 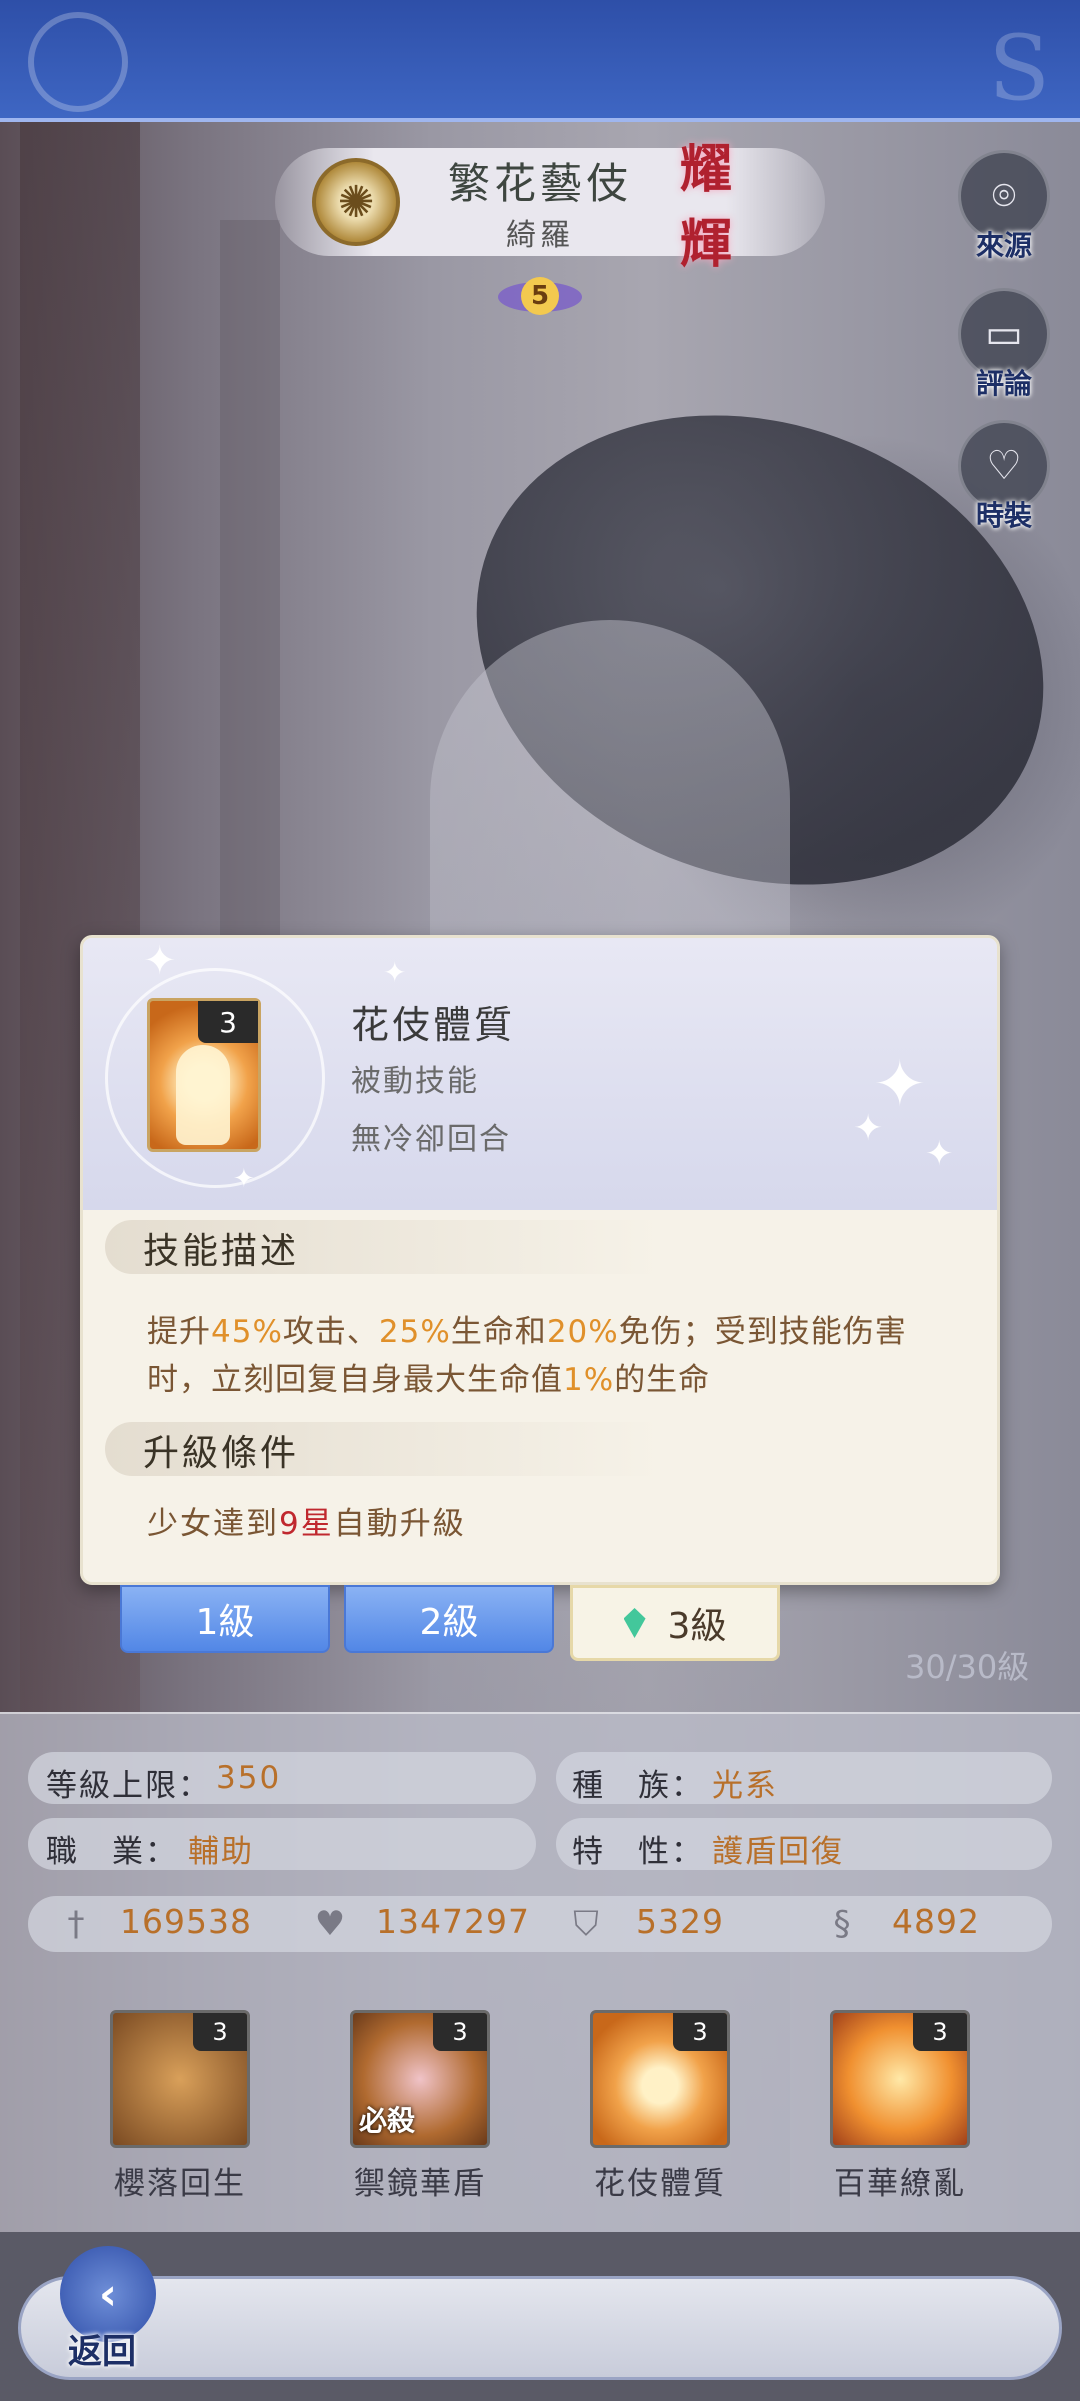 What do you see at coordinates (842, 1924) in the screenshot?
I see `speed-boot-icon: §` at bounding box center [842, 1924].